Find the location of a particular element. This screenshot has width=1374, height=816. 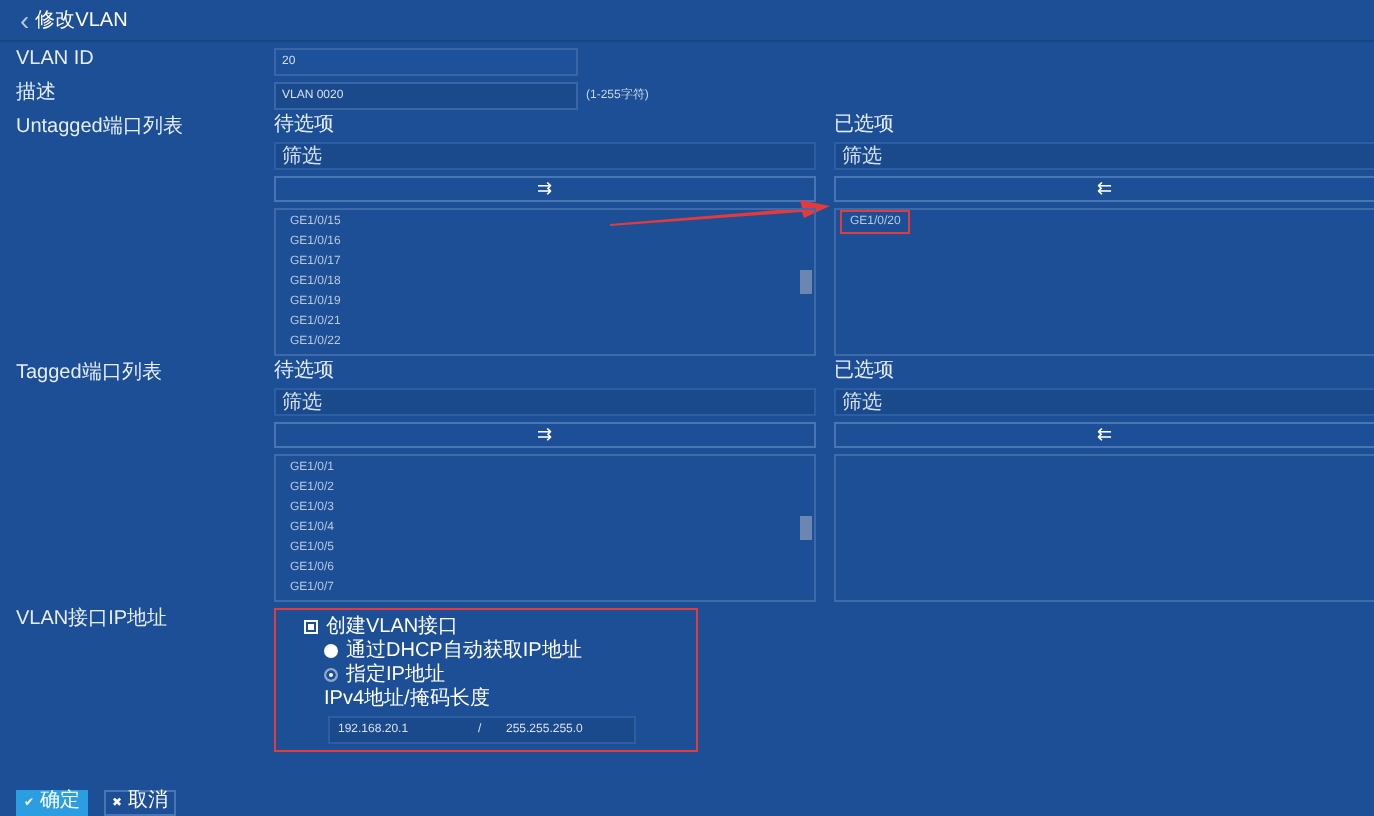

field-label: VLAN接口IP地址 is located at coordinates (92, 621).